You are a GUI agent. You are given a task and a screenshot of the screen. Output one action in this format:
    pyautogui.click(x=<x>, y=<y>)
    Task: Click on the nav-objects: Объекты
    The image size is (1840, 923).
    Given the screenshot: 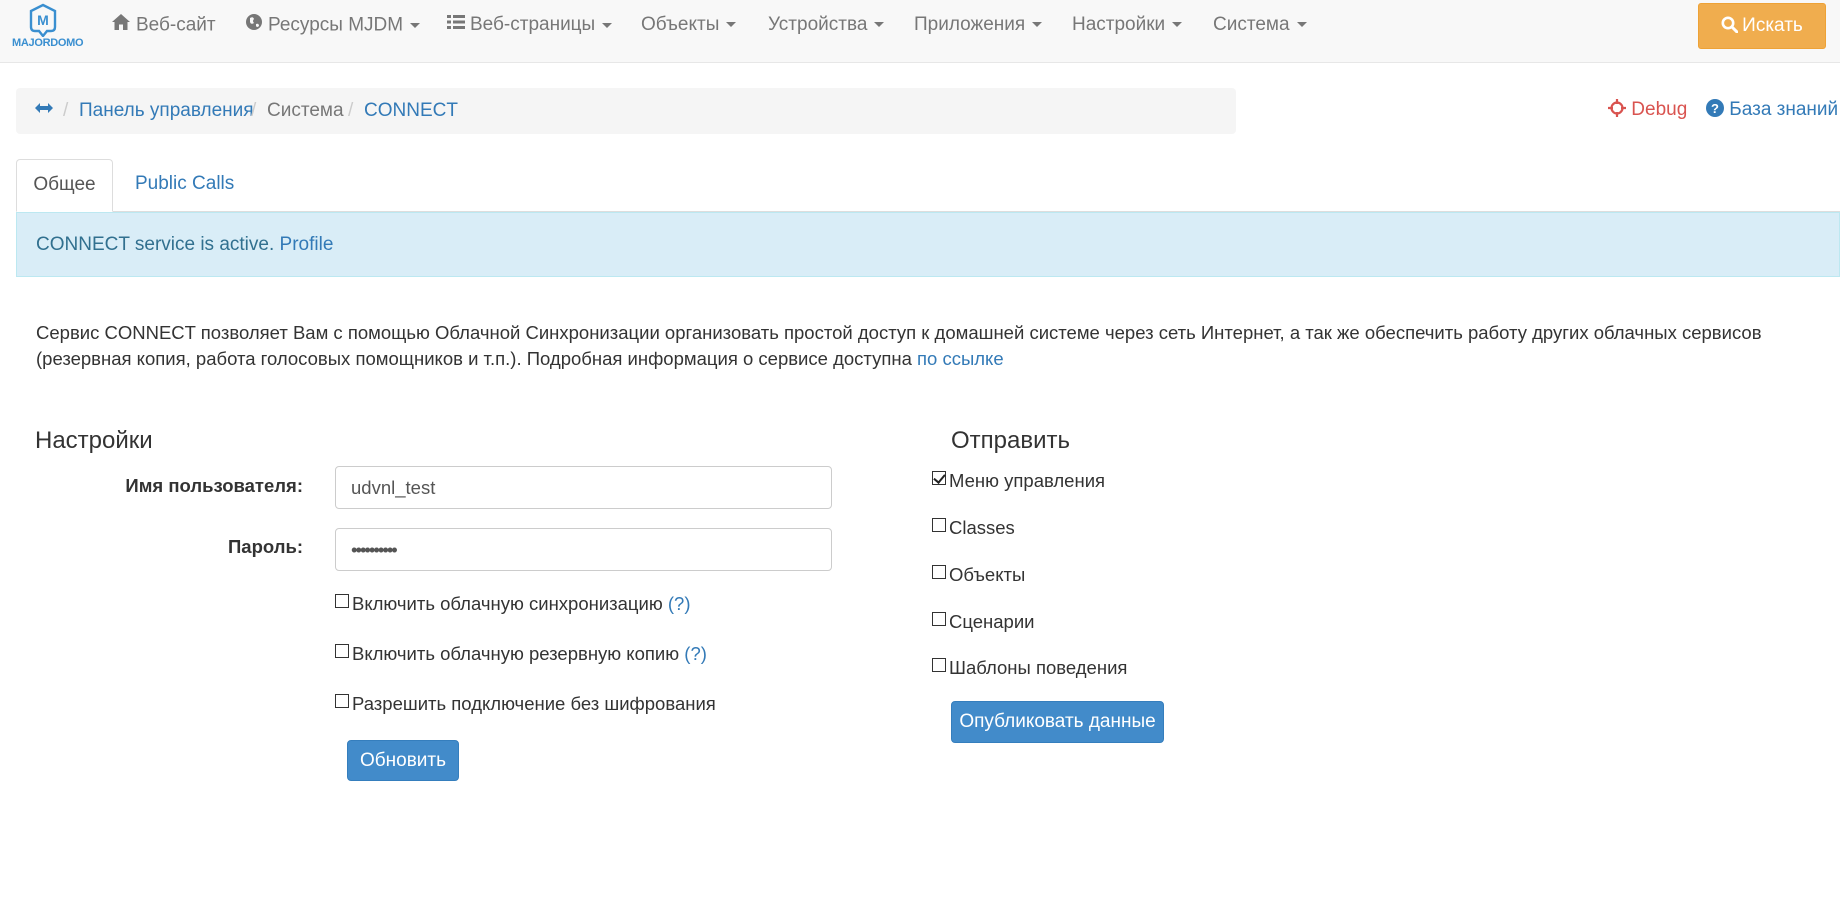 What is the action you would take?
    pyautogui.click(x=689, y=25)
    